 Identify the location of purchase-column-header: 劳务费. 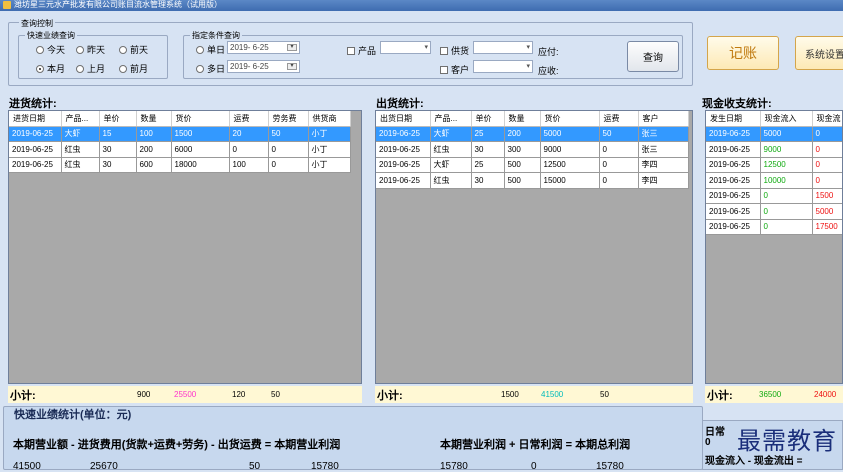
(288, 119).